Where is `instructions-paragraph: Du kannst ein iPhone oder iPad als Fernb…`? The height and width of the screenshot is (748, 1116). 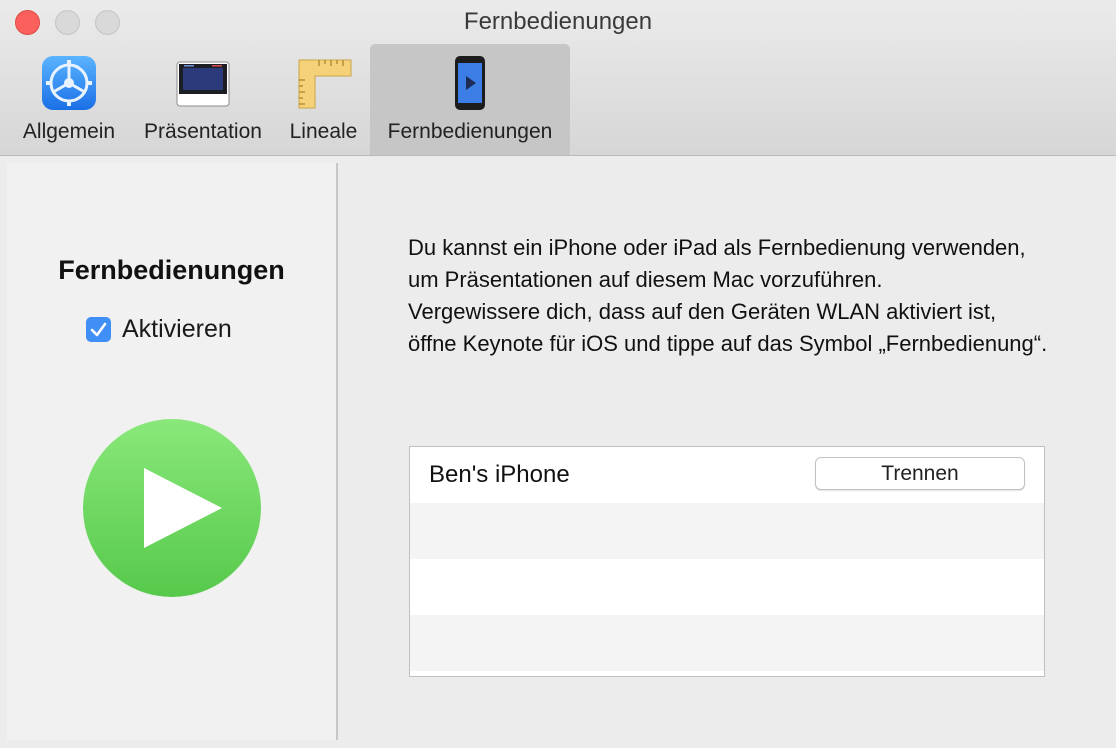
instructions-paragraph: Du kannst ein iPhone oder iPad als Fernb… is located at coordinates (717, 263).